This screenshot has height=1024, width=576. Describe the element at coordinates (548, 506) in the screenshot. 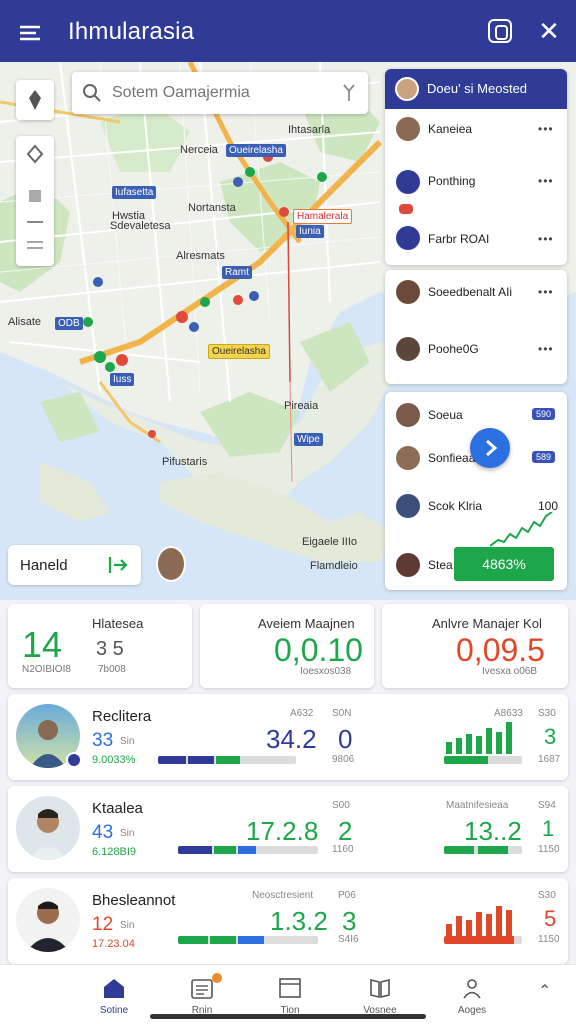

I see `panel-item-value: 100` at that location.